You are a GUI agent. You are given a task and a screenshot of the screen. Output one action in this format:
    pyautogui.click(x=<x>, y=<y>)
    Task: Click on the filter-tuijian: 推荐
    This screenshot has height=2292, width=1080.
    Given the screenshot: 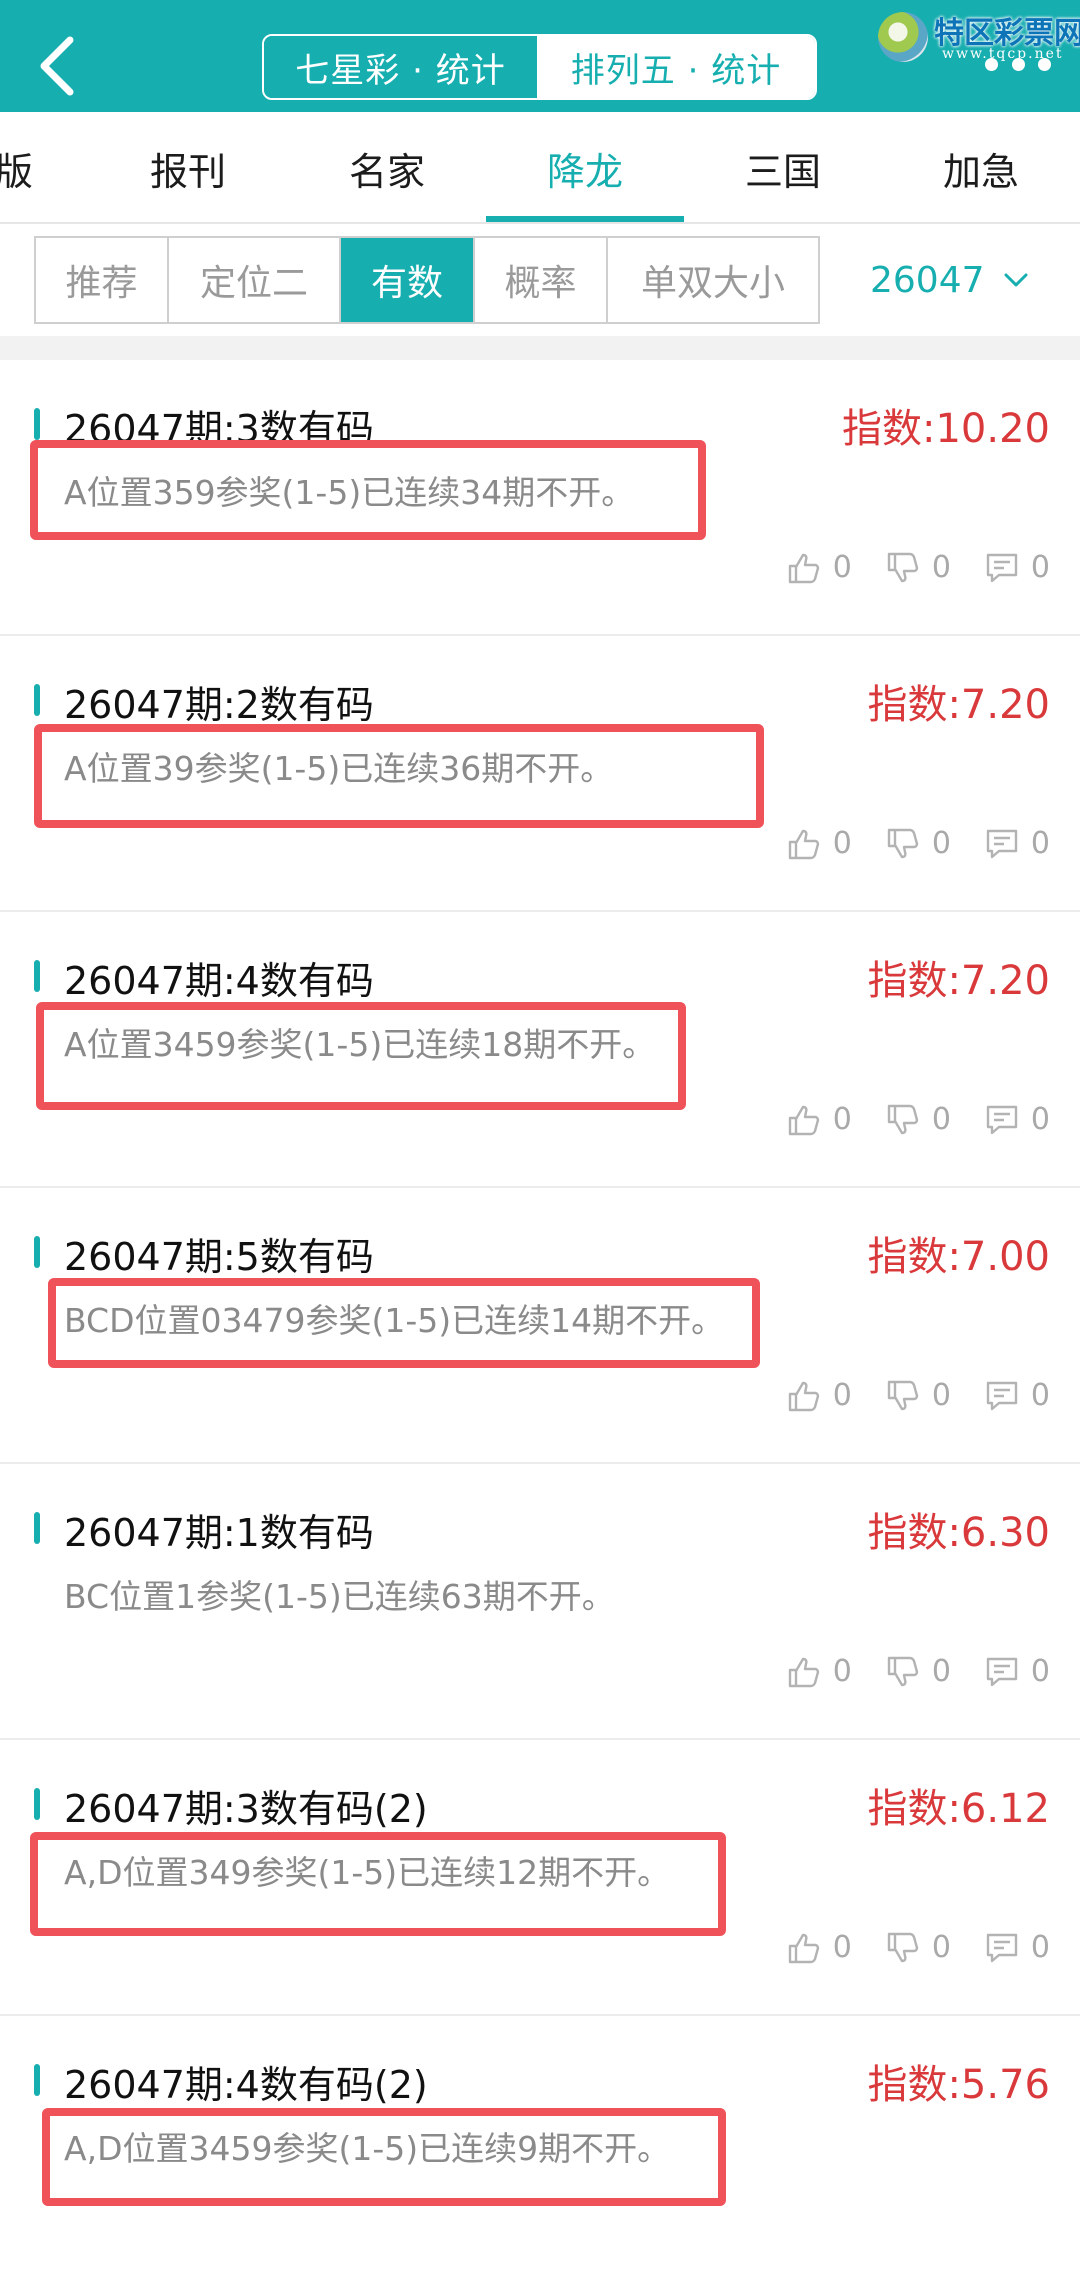 What is the action you would take?
    pyautogui.click(x=102, y=280)
    